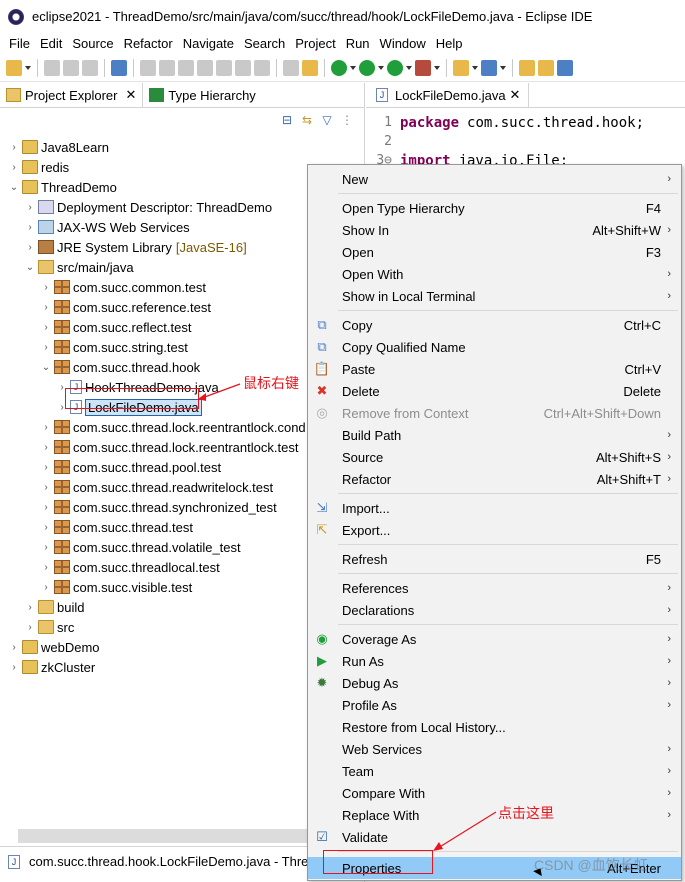 The height and width of the screenshot is (882, 685). I want to click on new-class-icon, so click(489, 67).